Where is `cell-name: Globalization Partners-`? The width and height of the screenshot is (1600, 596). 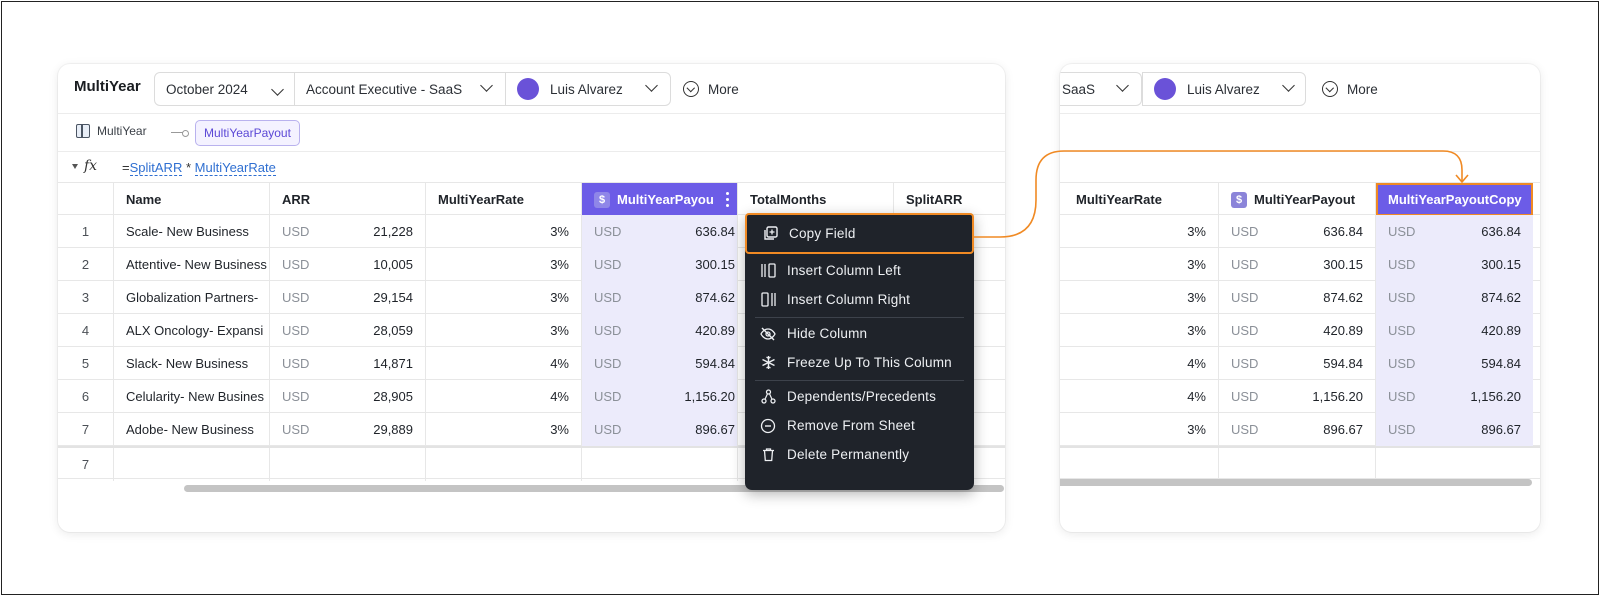
cell-name: Globalization Partners- is located at coordinates (192, 297).